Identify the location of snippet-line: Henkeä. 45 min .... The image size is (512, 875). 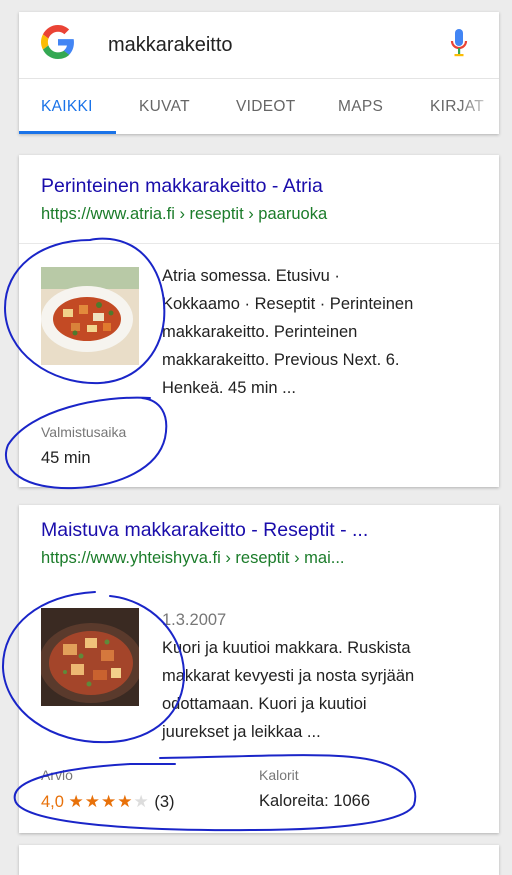
(229, 388).